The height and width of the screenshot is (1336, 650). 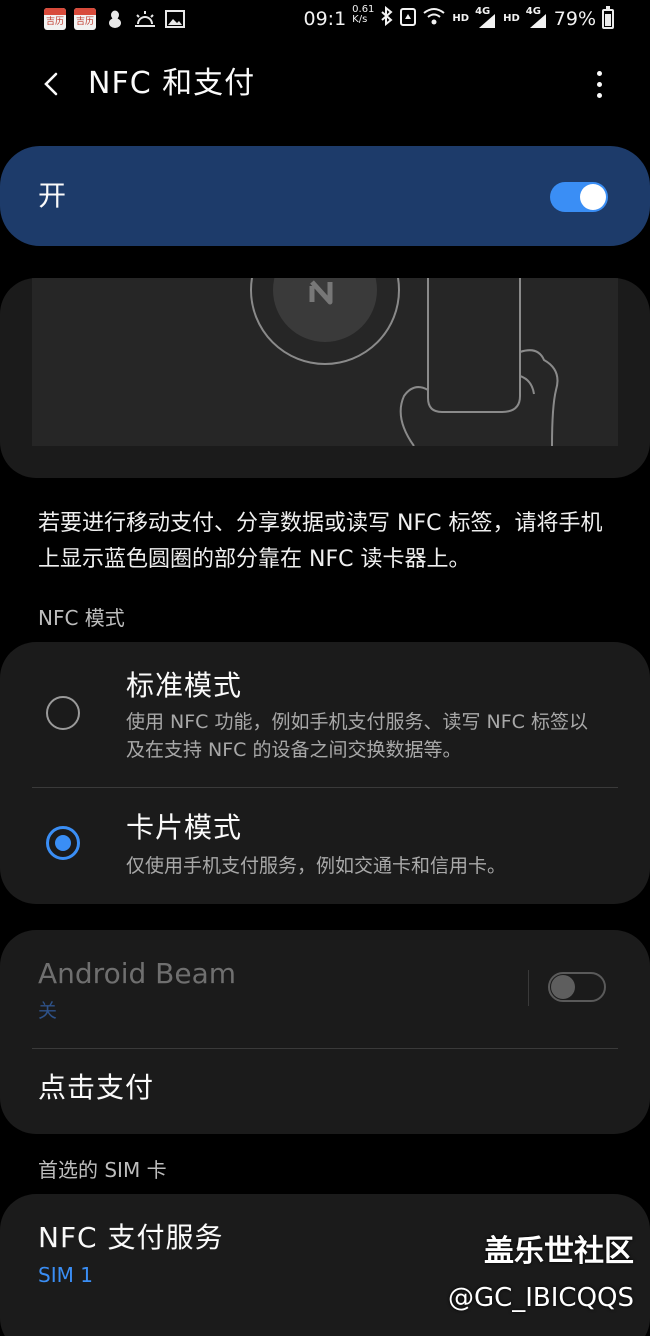 What do you see at coordinates (184, 827) in the screenshot?
I see `mode-option-title: 卡片模式` at bounding box center [184, 827].